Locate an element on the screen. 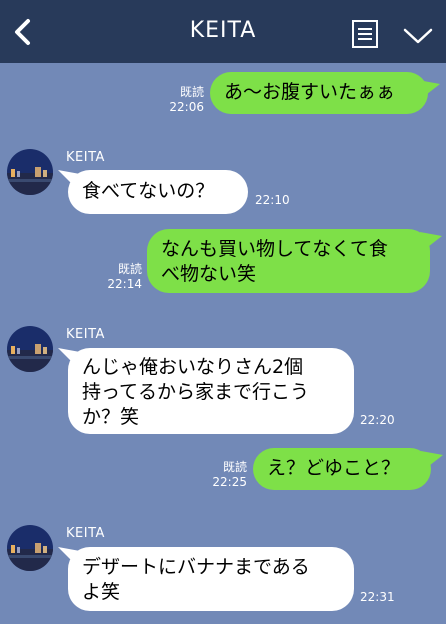  message-text: デザートにバナナまである is located at coordinates (196, 567).